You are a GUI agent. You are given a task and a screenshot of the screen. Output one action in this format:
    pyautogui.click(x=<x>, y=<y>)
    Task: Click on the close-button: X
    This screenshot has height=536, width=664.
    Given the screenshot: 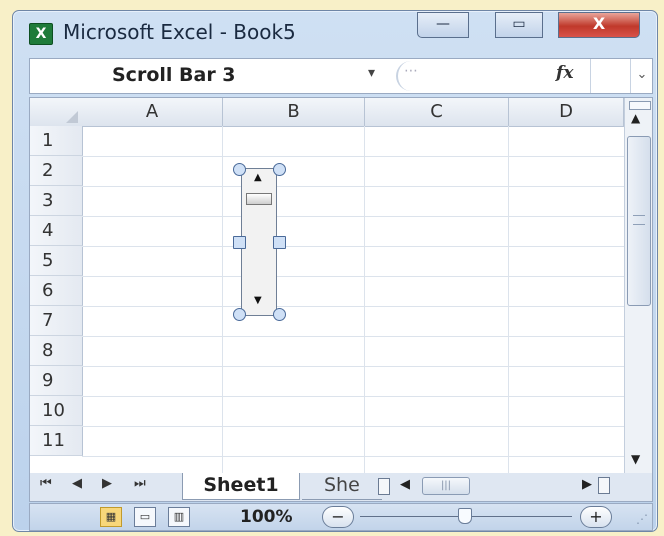 What is the action you would take?
    pyautogui.click(x=599, y=25)
    